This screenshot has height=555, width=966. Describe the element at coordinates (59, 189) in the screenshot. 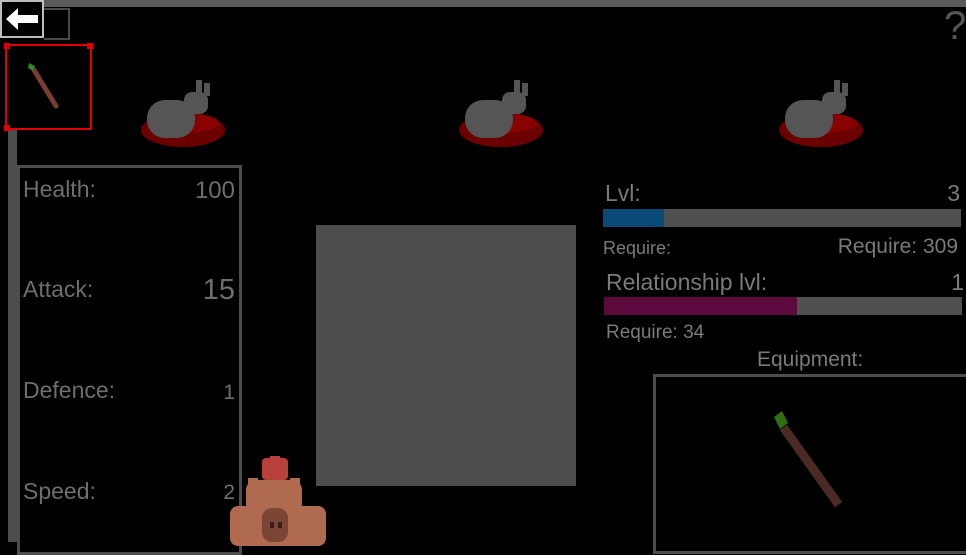

I see `health-label: Health:` at that location.